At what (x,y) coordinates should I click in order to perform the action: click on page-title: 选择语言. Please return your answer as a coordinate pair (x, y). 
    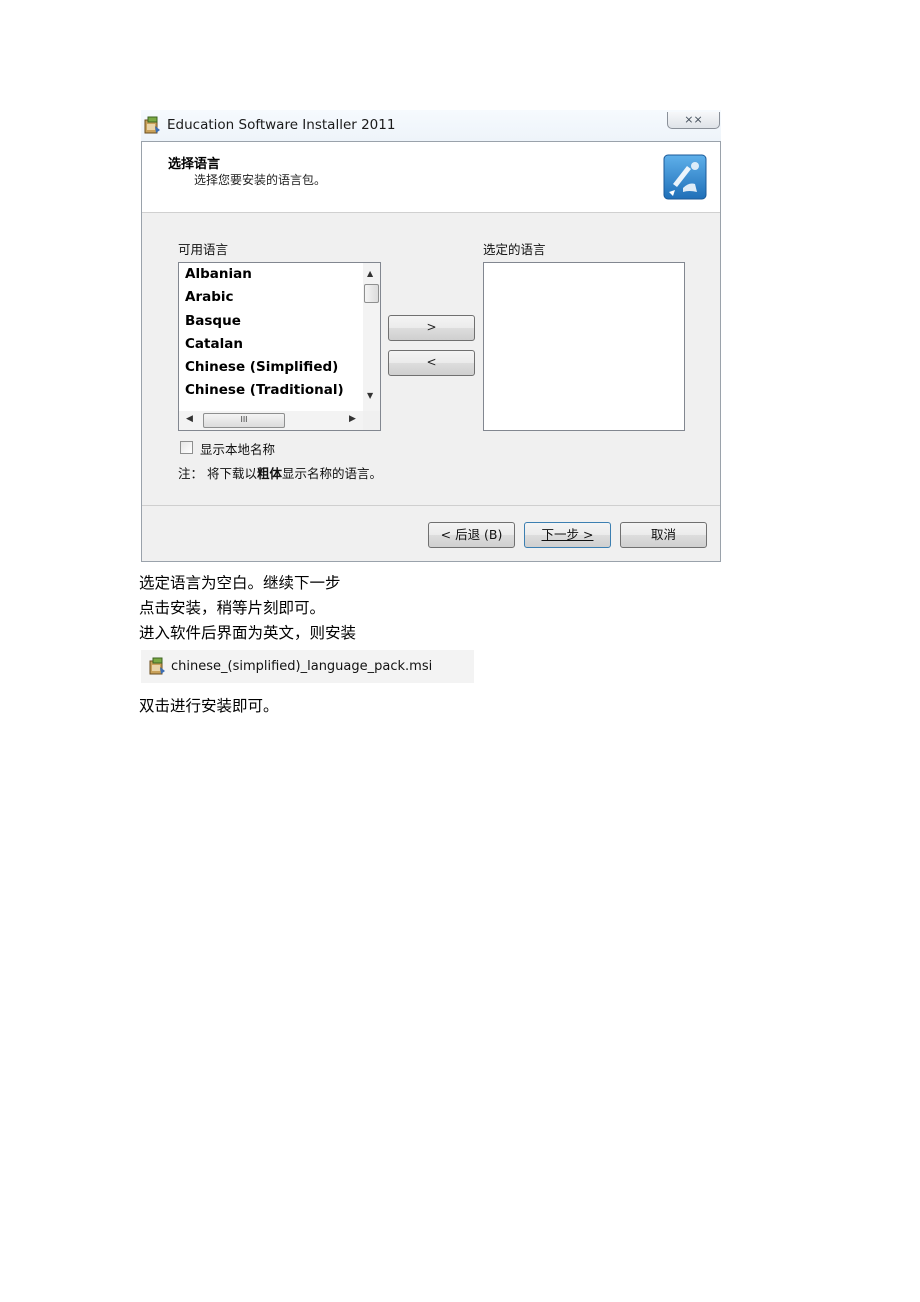
    Looking at the image, I should click on (194, 164).